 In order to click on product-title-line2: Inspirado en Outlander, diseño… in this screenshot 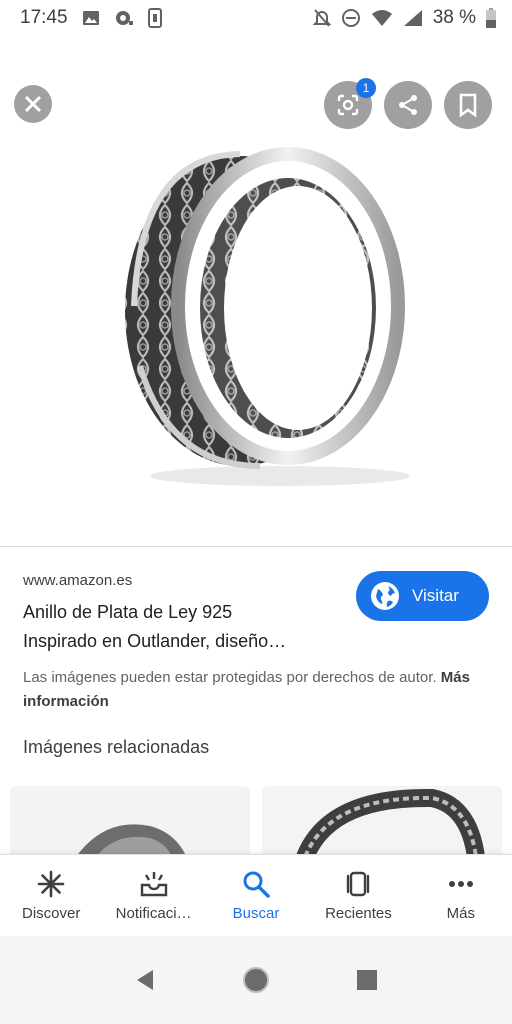, I will do `click(155, 641)`.